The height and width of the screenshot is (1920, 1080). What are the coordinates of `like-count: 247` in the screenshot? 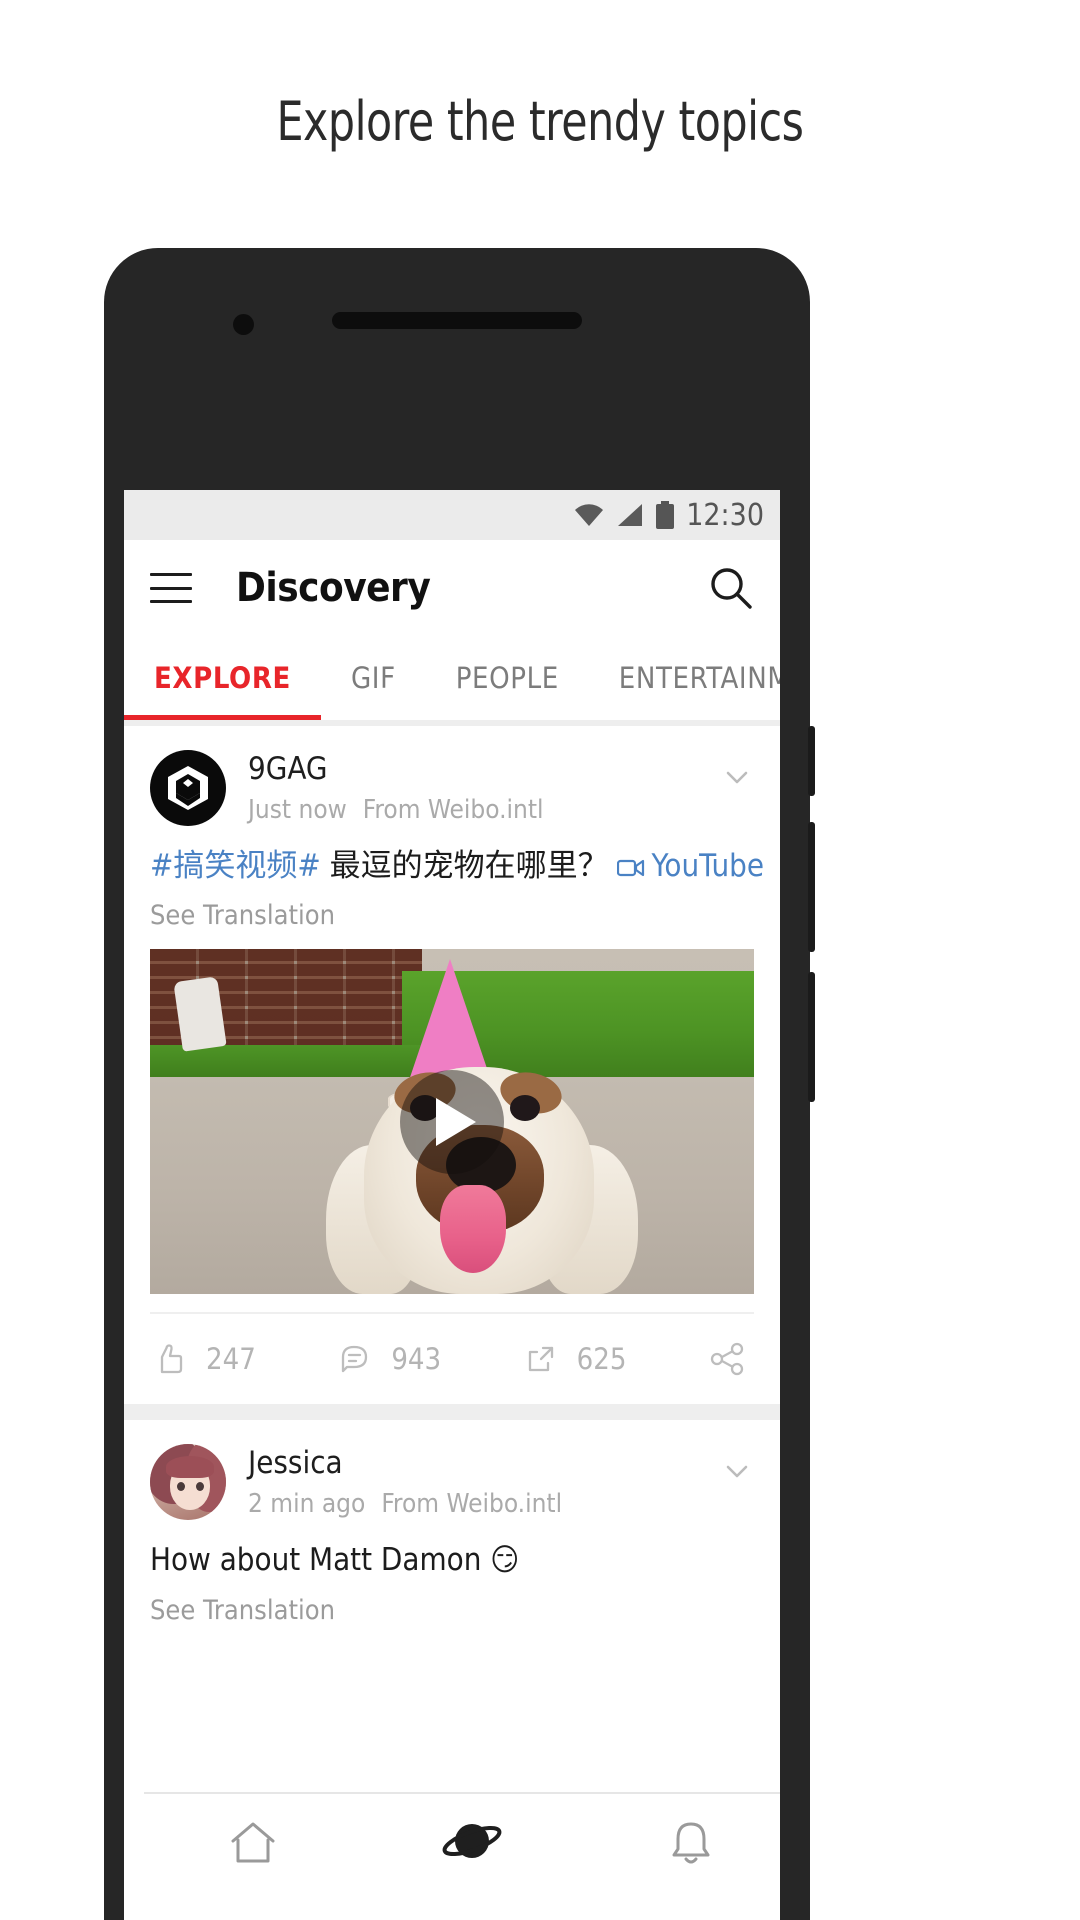 It's located at (231, 1359).